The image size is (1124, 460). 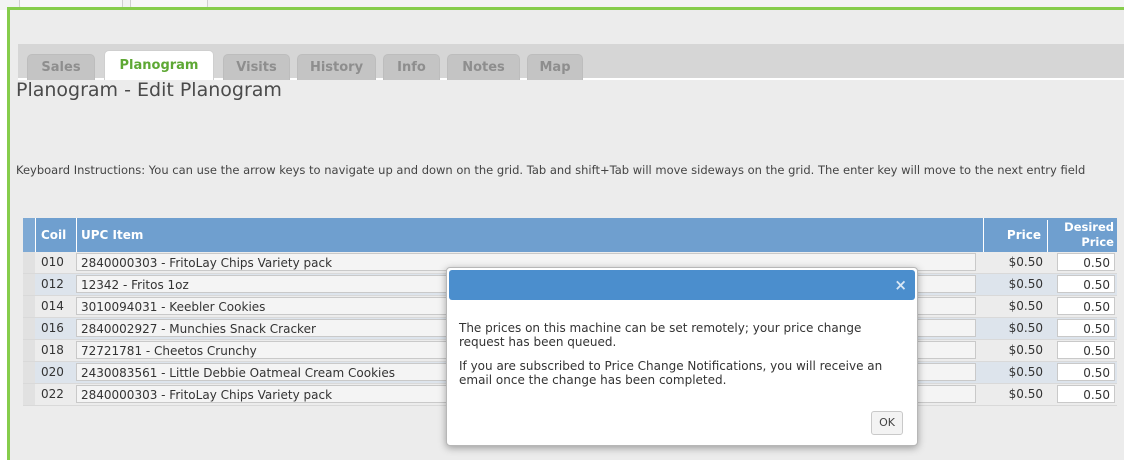 I want to click on coil-cell: 018, so click(x=52, y=350).